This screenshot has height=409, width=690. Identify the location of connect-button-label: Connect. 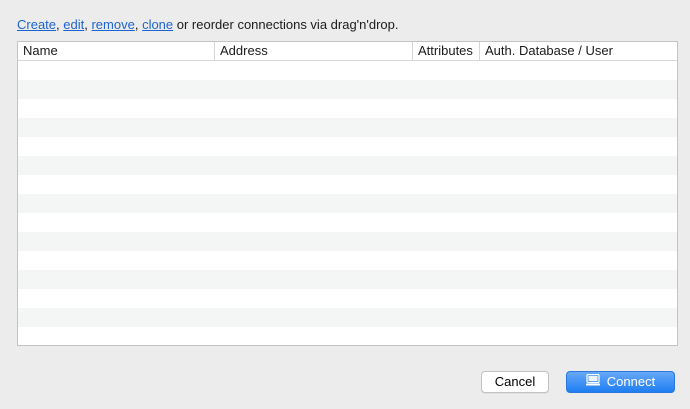
(631, 381).